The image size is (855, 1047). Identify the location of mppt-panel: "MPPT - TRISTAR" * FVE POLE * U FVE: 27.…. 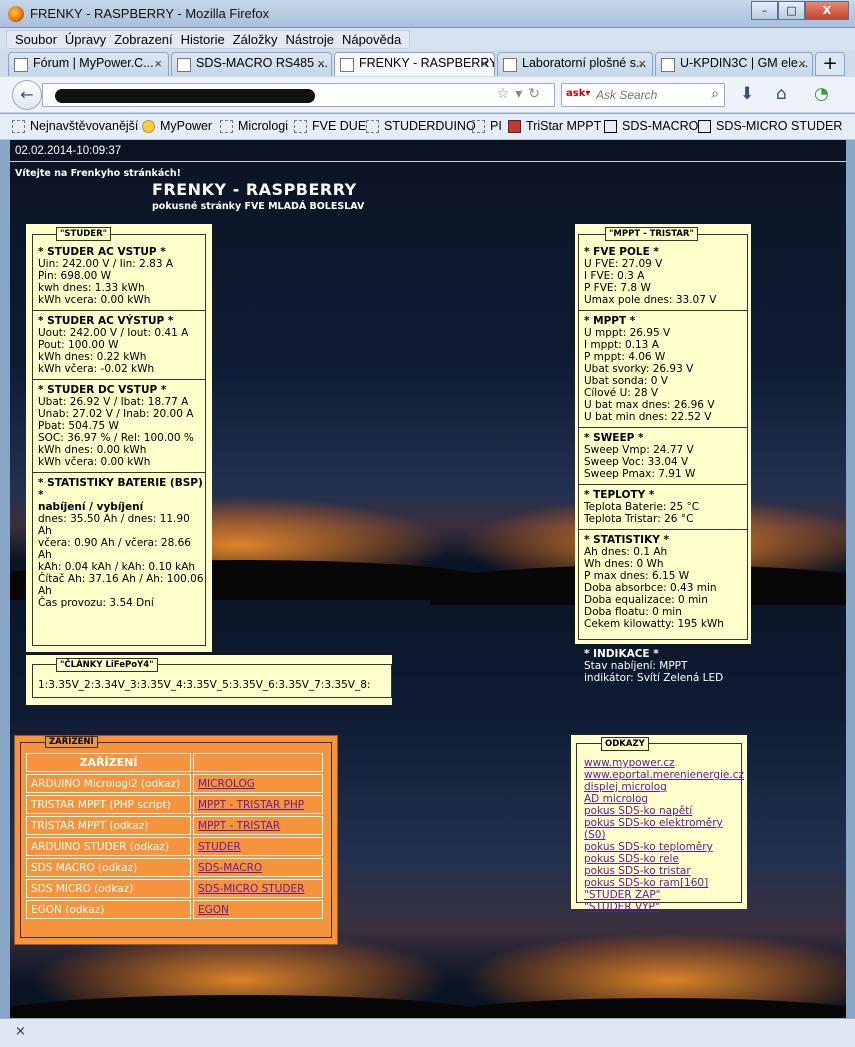
(663, 434).